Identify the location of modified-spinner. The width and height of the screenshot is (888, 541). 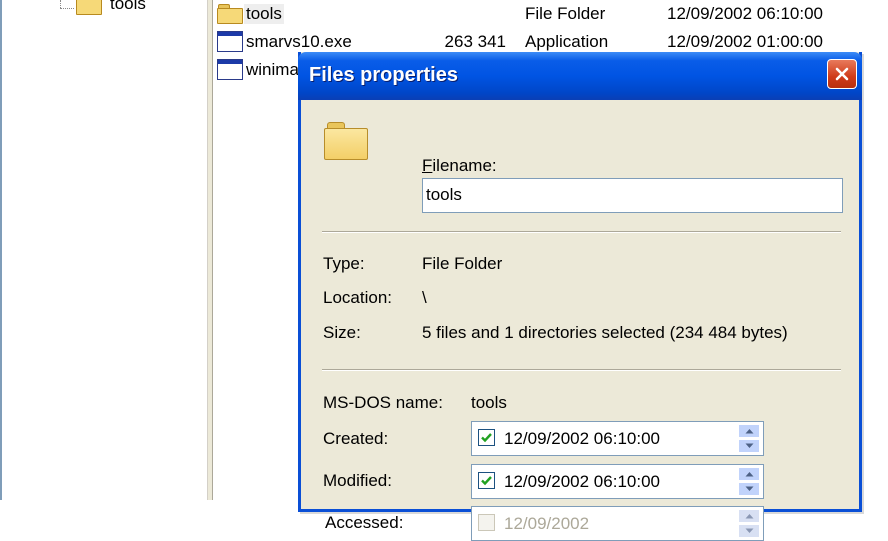
(749, 481).